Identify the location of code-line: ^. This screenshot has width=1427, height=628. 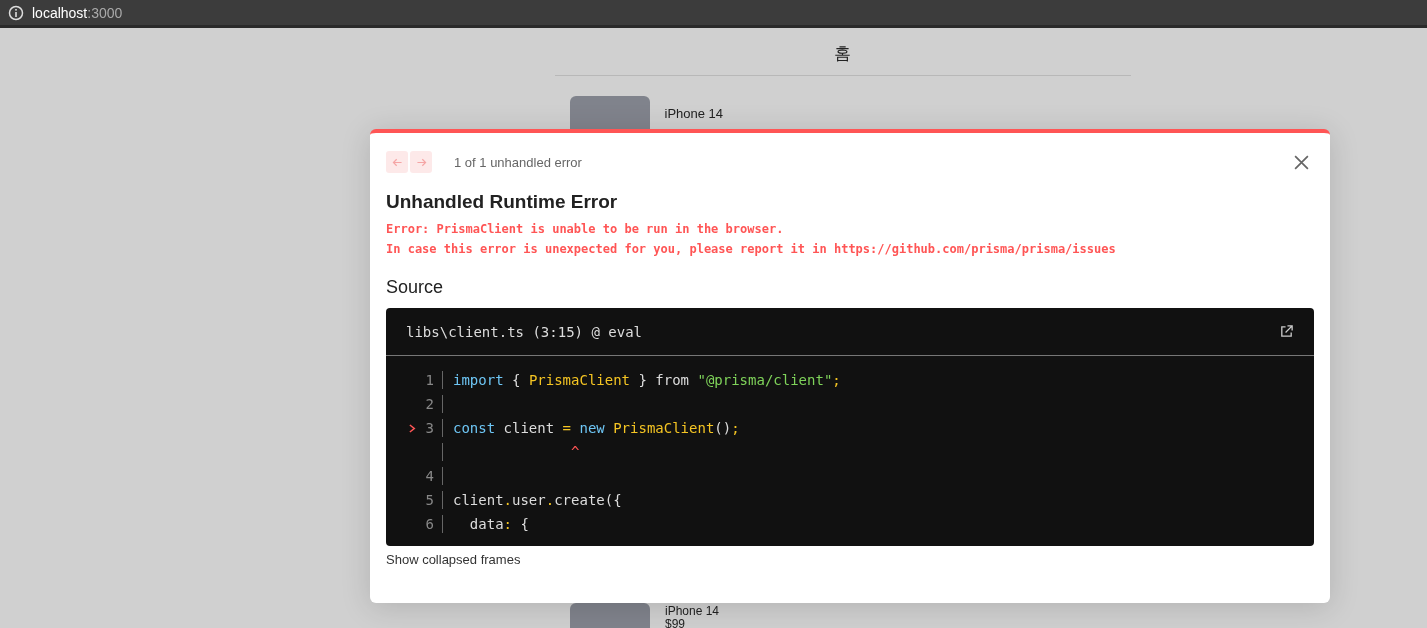
(575, 452).